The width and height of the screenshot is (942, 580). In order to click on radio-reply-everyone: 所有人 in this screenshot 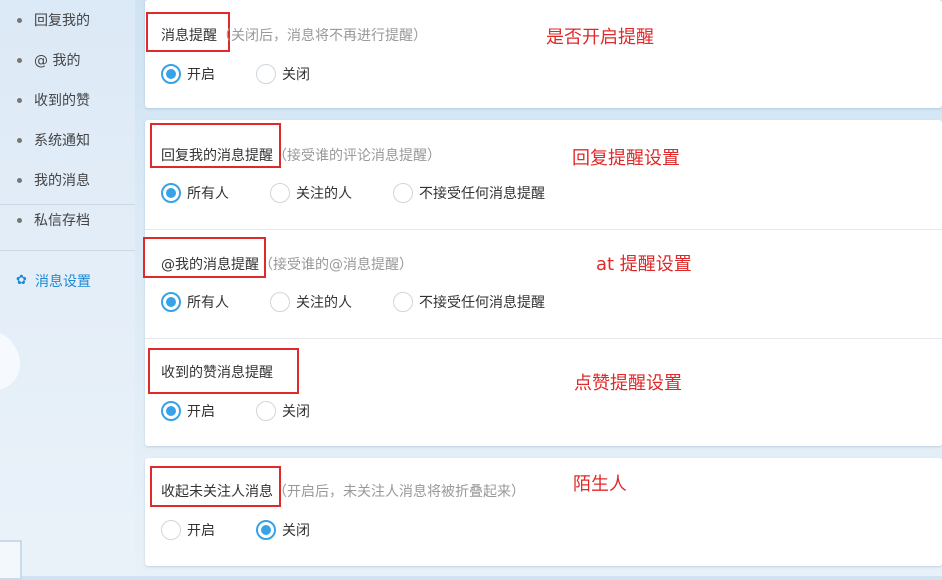, I will do `click(195, 193)`.